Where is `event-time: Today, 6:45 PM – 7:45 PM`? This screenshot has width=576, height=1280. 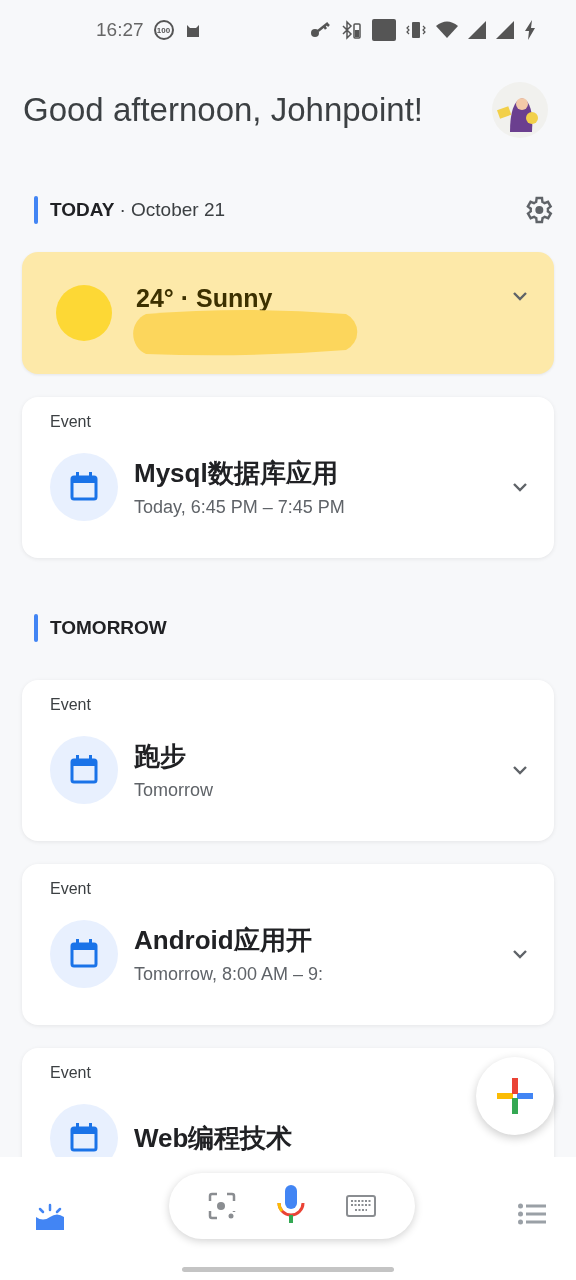
event-time: Today, 6:45 PM – 7:45 PM is located at coordinates (240, 507).